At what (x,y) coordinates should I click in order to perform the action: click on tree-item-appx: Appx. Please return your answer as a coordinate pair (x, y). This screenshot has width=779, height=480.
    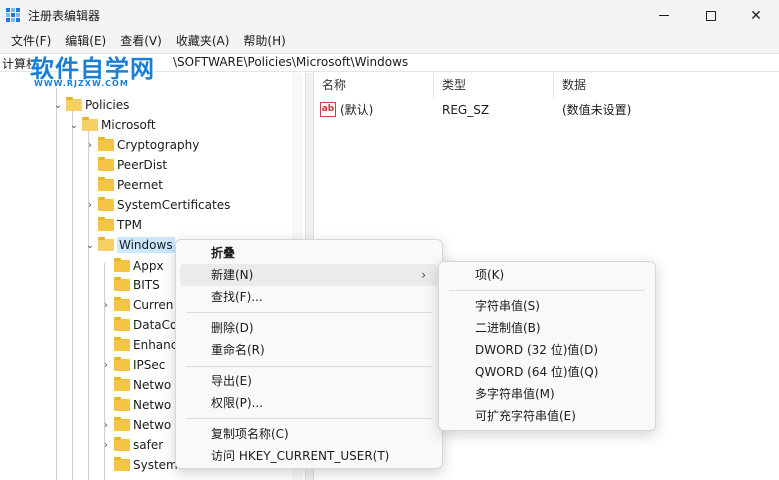
    Looking at the image, I should click on (132, 266).